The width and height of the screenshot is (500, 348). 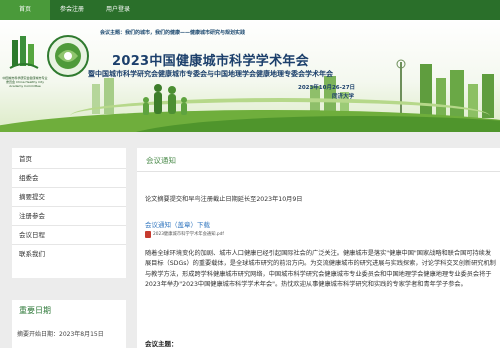 I want to click on abstract-start-date: 摘要开始日期：2023年8月15日, so click(x=60, y=334).